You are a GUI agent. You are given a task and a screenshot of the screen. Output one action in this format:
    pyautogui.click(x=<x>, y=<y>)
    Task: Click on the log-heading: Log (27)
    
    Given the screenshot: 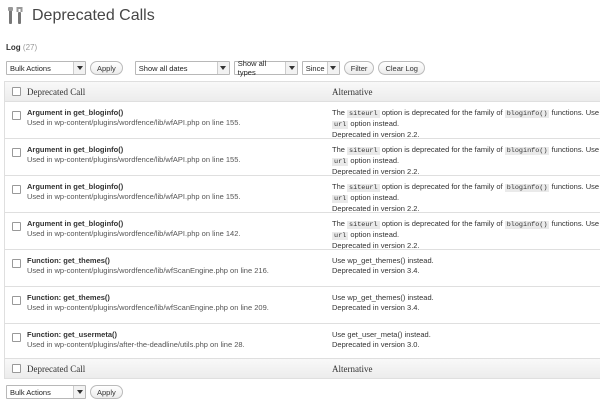 What is the action you would take?
    pyautogui.click(x=21, y=47)
    